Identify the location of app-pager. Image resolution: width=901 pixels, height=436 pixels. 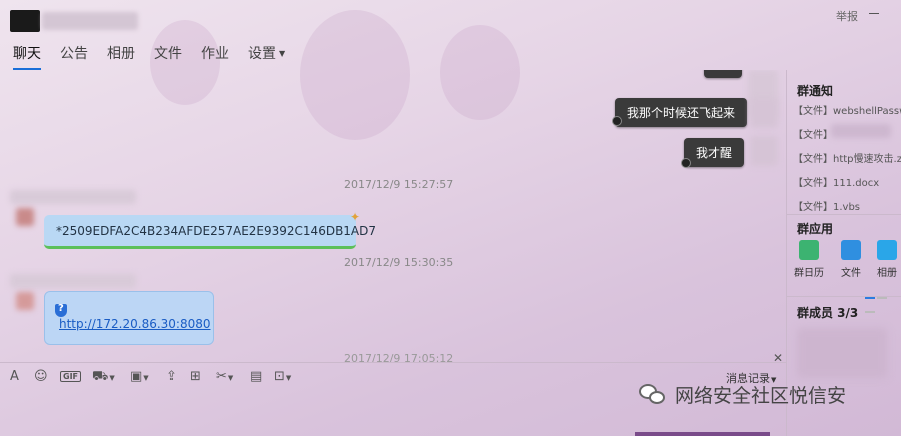
(882, 300).